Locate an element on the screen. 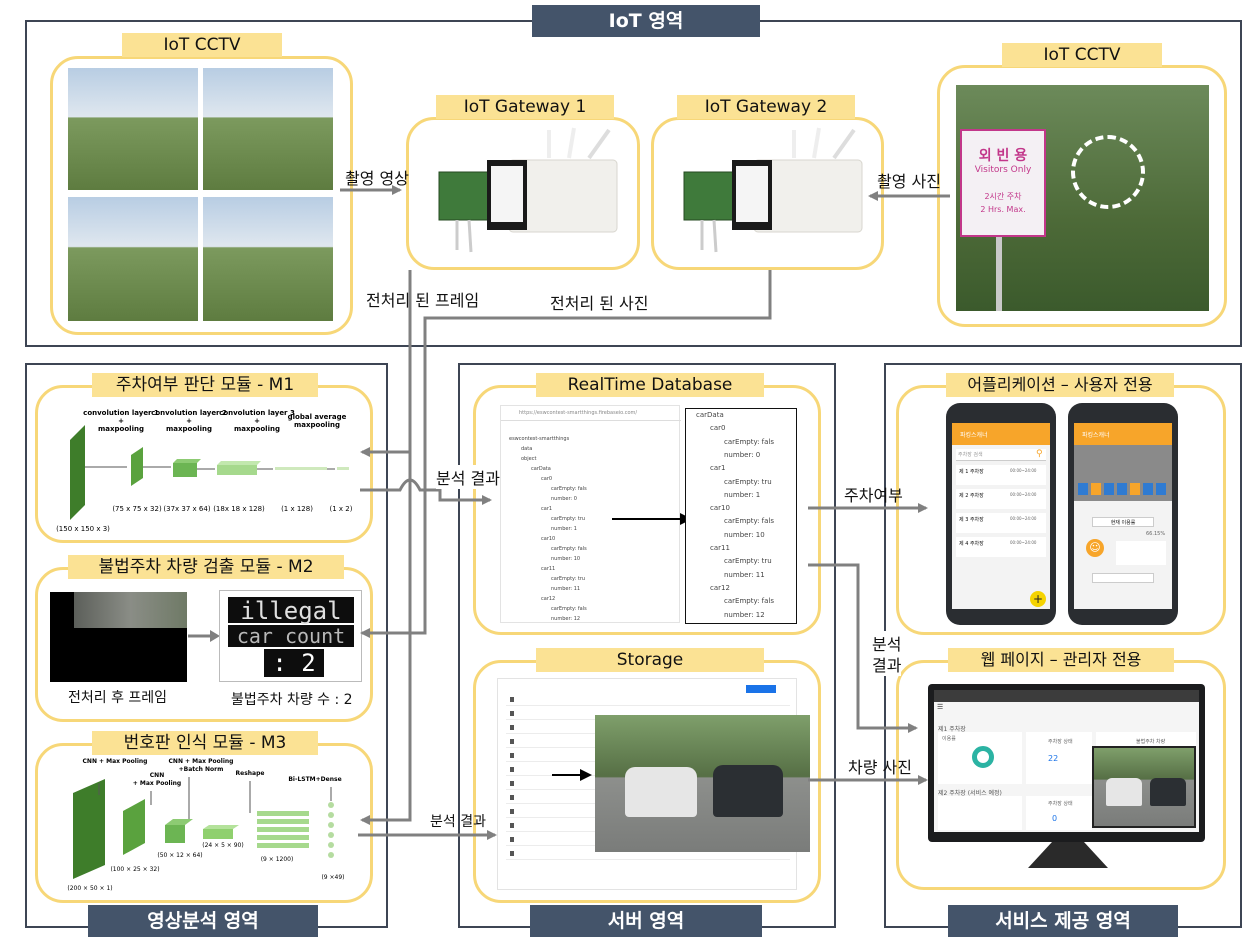 This screenshot has height=952, width=1243. result1-label: 분석 결과 is located at coordinates (468, 477).